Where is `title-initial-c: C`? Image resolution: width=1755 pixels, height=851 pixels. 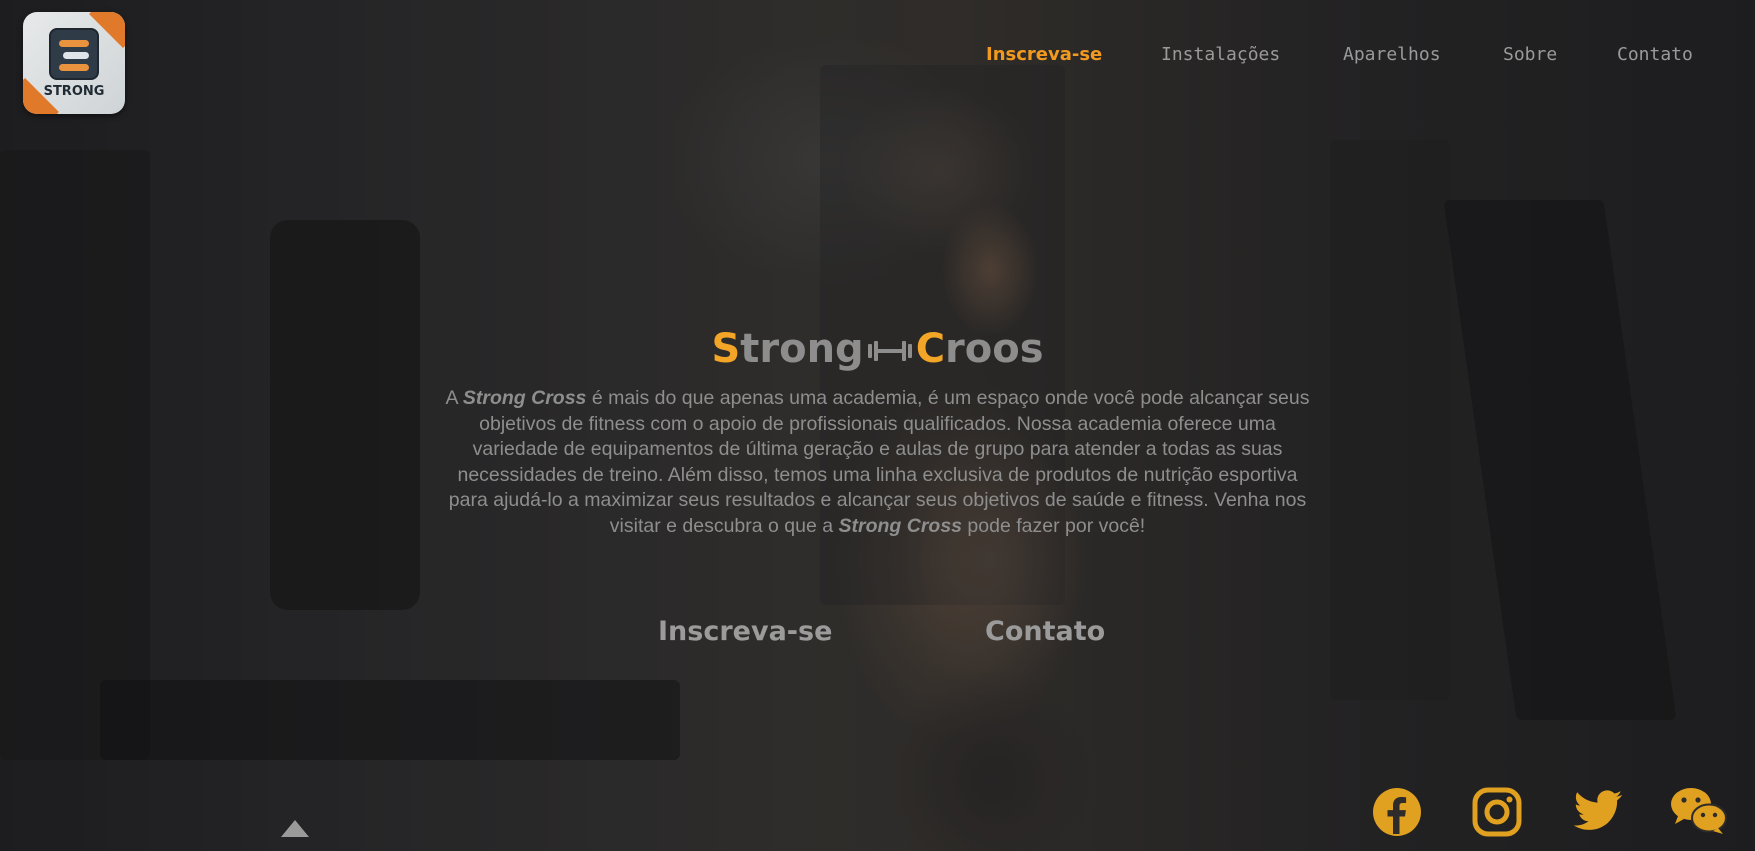
title-initial-c: C is located at coordinates (930, 349).